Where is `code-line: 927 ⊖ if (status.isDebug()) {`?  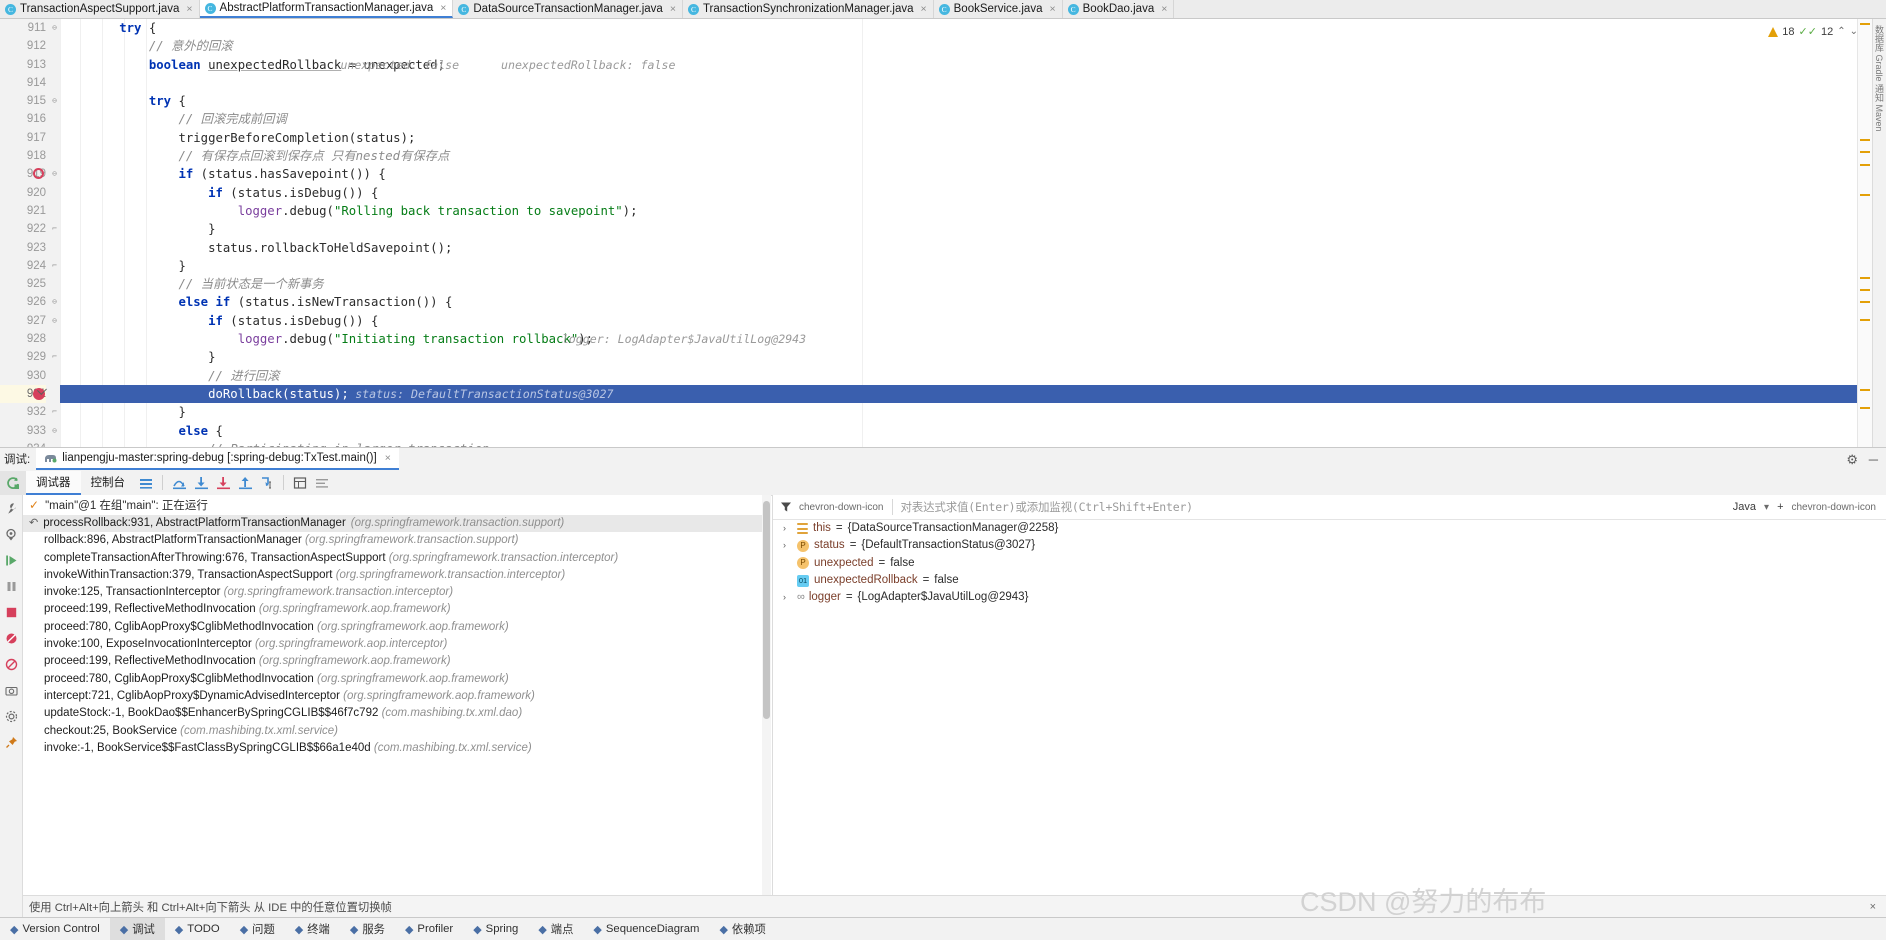 code-line: 927 ⊖ if (status.isDebug()) { is located at coordinates (943, 321).